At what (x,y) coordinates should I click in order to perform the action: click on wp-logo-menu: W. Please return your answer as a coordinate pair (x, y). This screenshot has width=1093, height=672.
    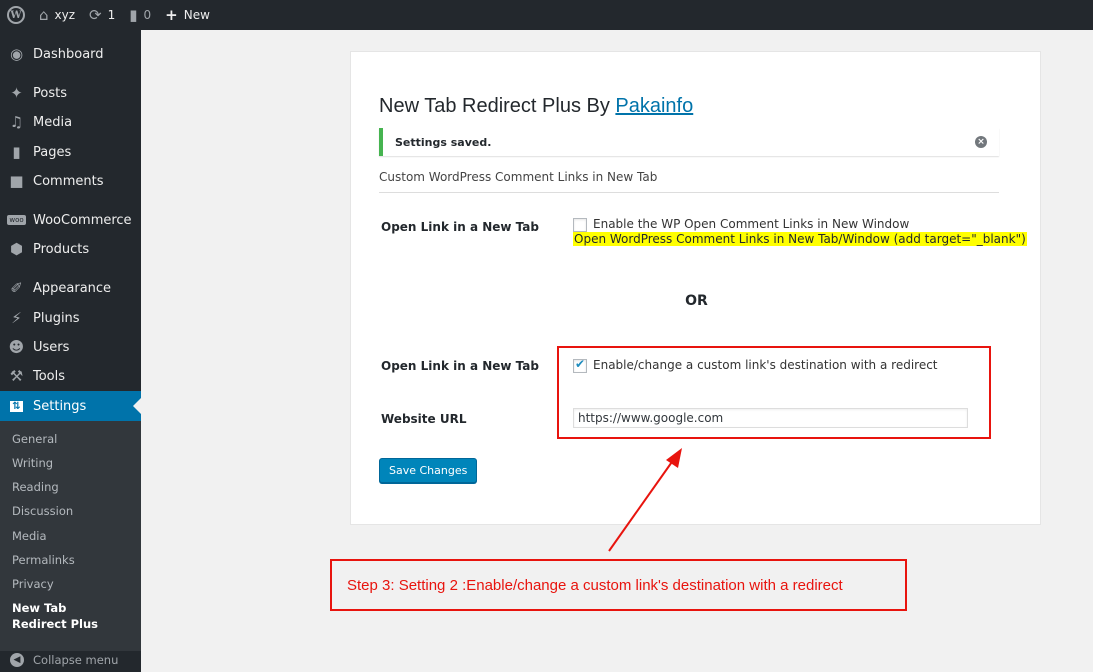
    Looking at the image, I should click on (16, 15).